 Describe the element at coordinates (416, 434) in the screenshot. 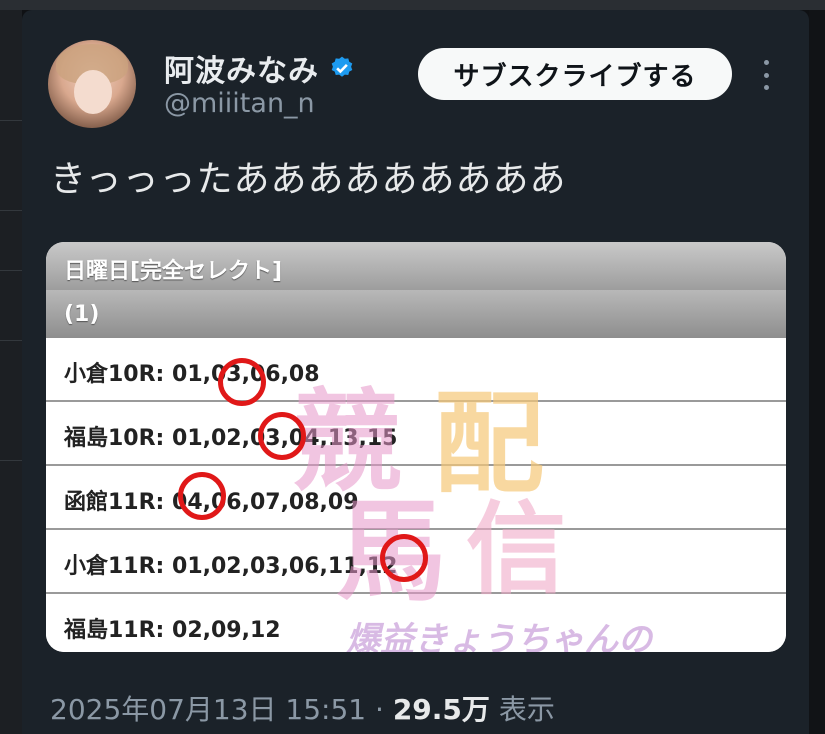

I see `selection-row: 福島10R: 01,02,03,04,13,15` at that location.